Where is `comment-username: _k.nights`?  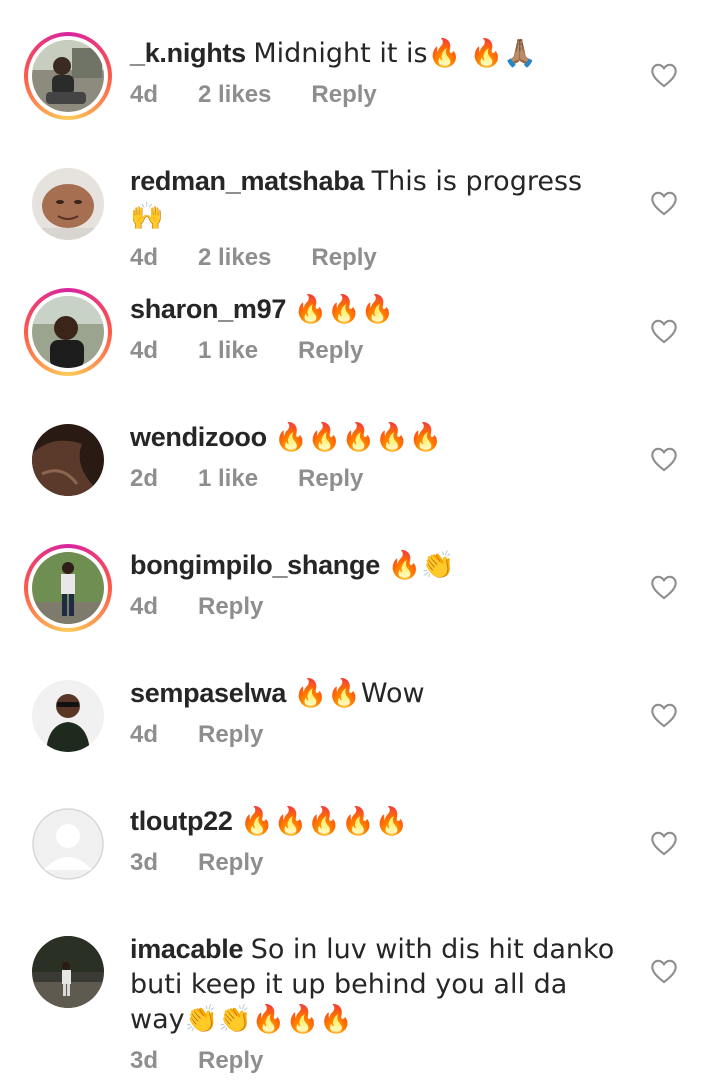
comment-username: _k.nights is located at coordinates (188, 53).